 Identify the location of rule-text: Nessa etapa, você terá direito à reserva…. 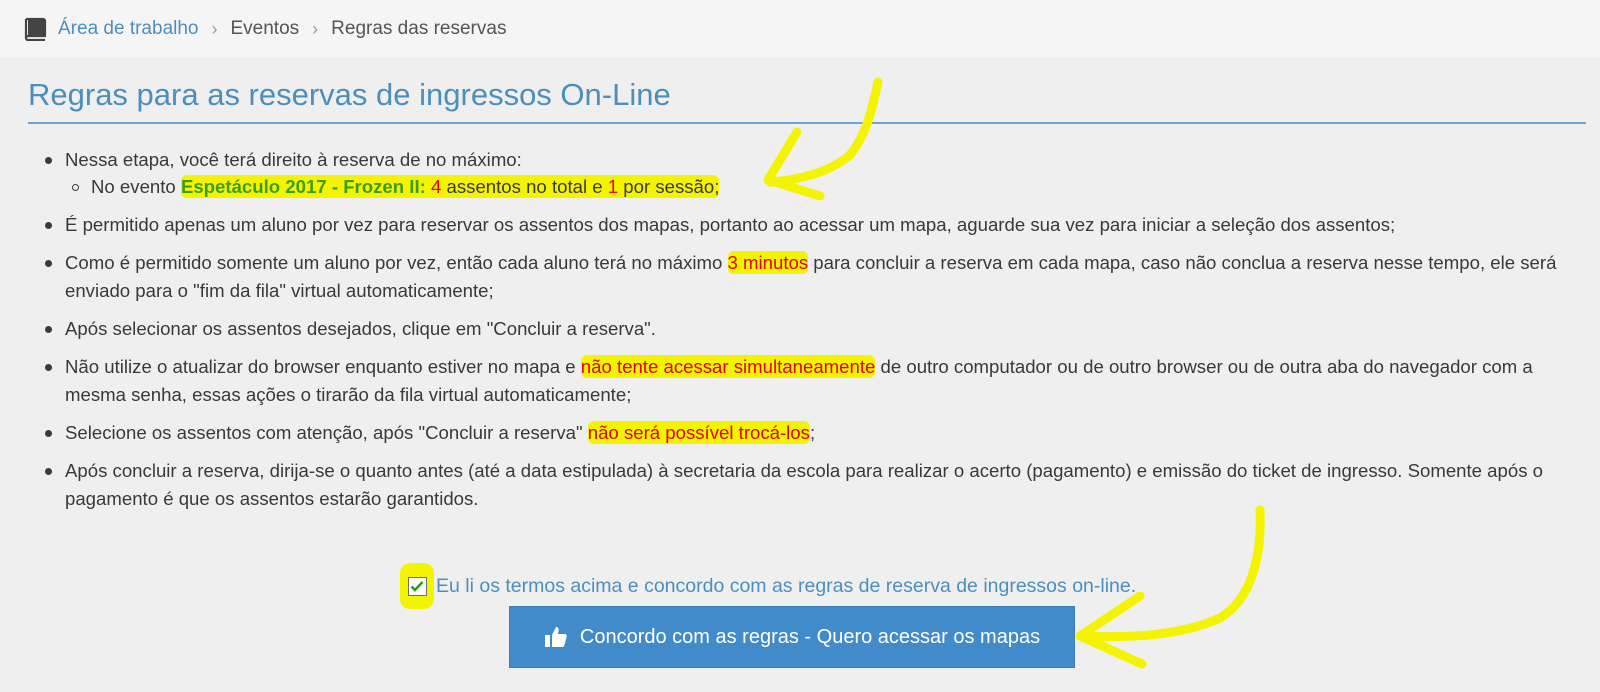
(293, 159).